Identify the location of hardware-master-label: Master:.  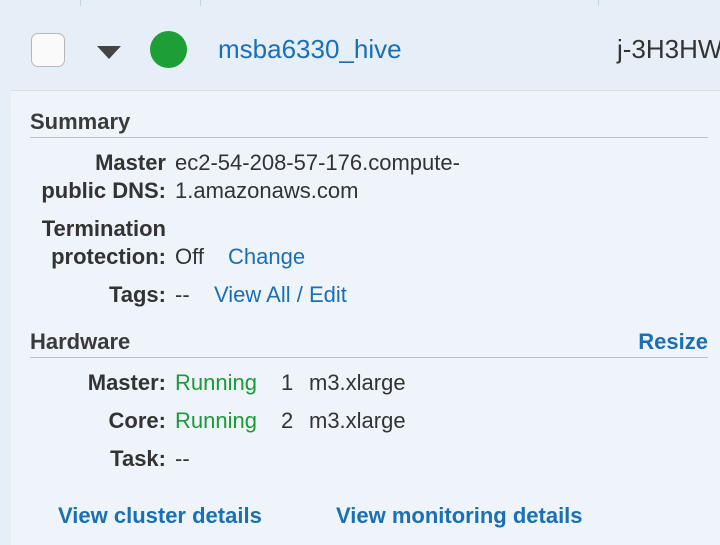
(126, 382).